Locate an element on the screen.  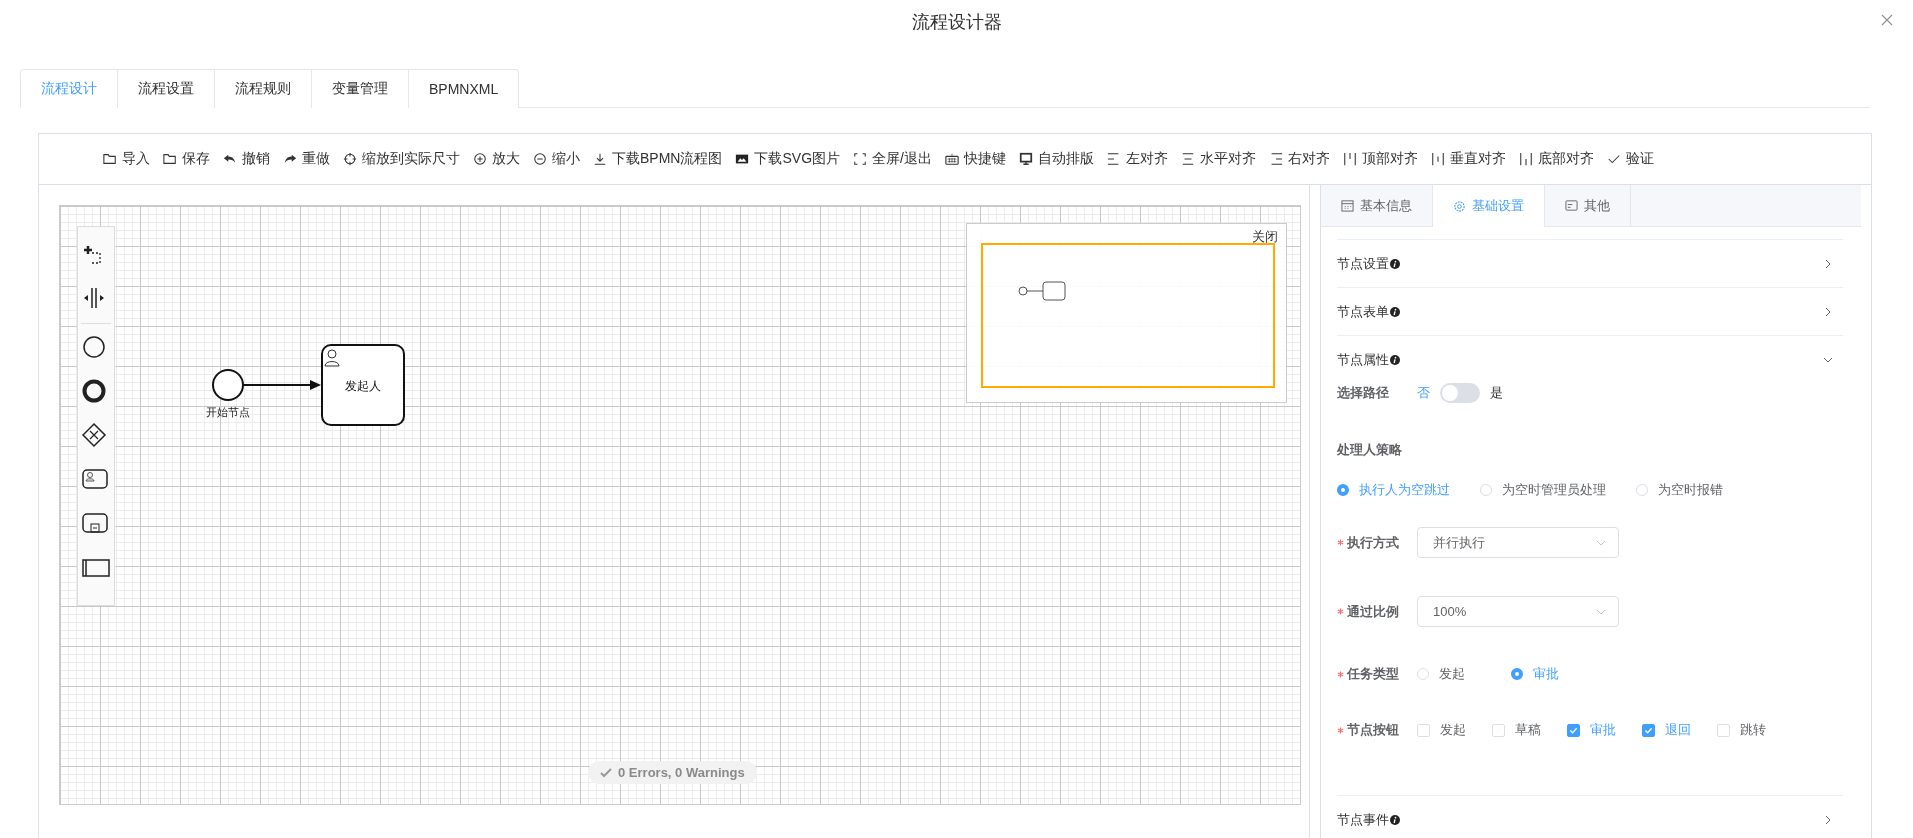
radio-option: 发起 is located at coordinates (1441, 674).